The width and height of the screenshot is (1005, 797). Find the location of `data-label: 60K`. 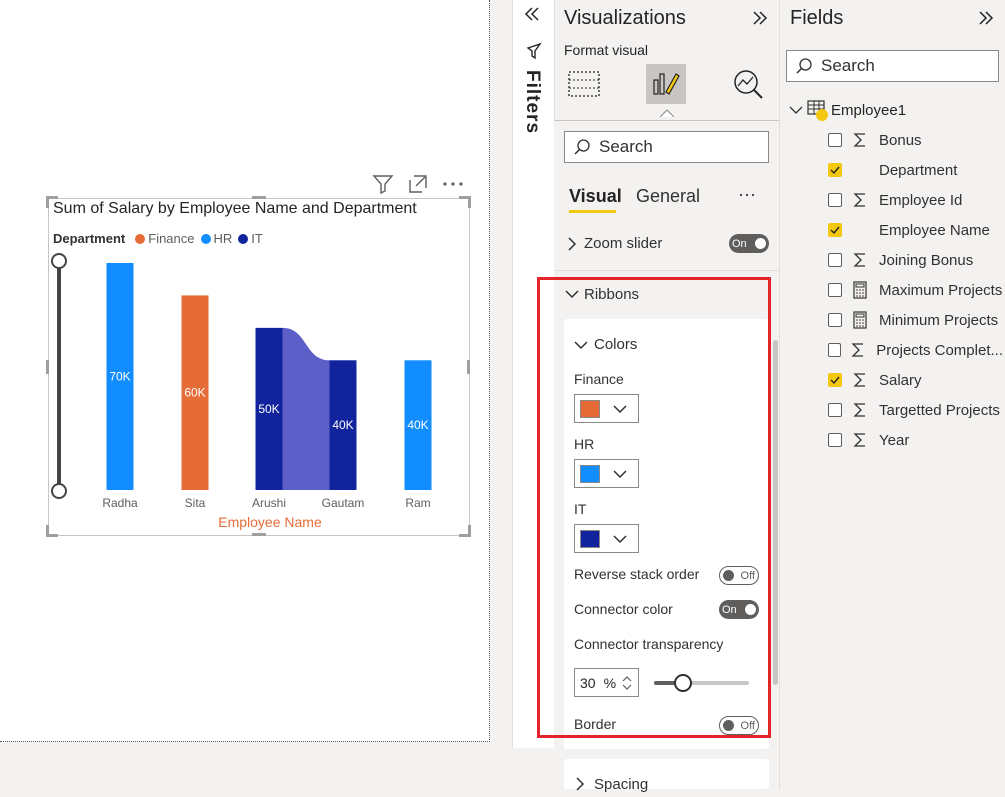

data-label: 60K is located at coordinates (194, 393).